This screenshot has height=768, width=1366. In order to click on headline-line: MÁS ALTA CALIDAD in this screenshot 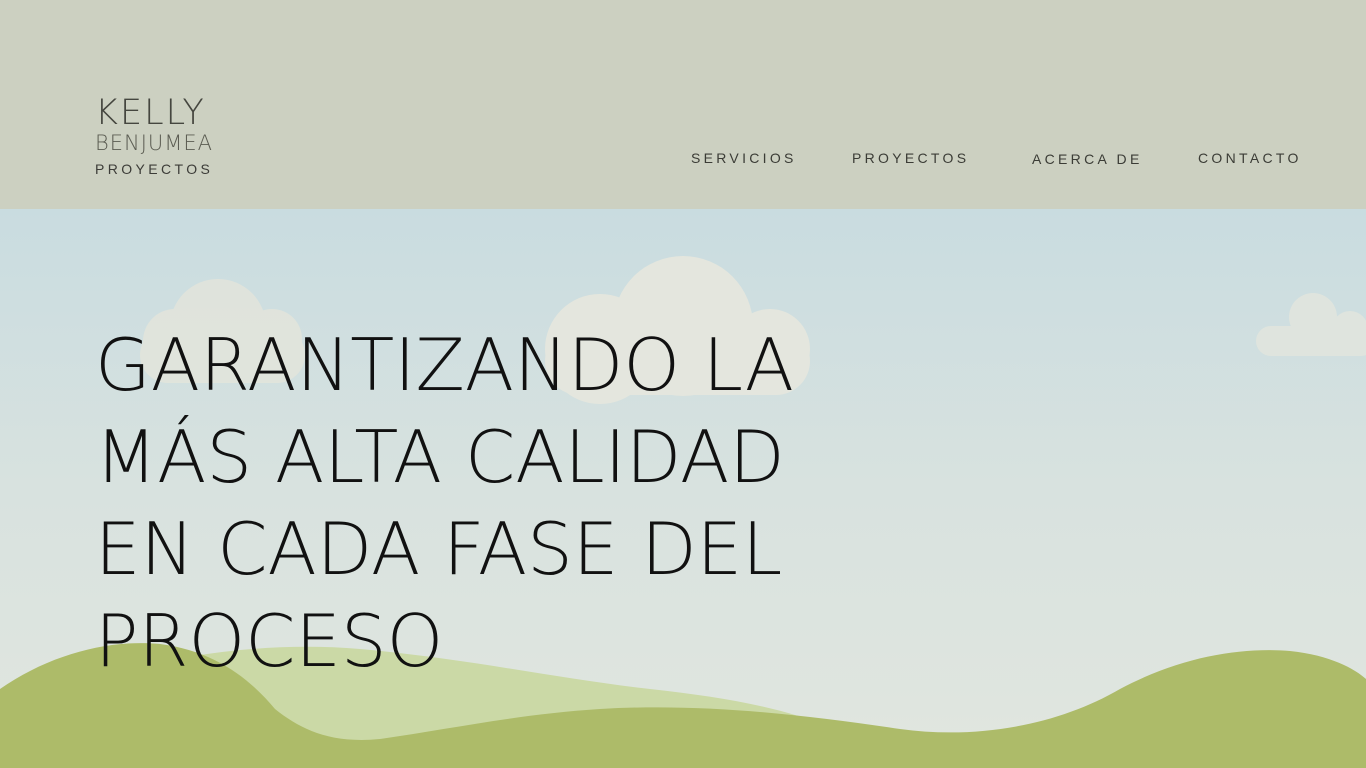, I will do `click(440, 457)`.